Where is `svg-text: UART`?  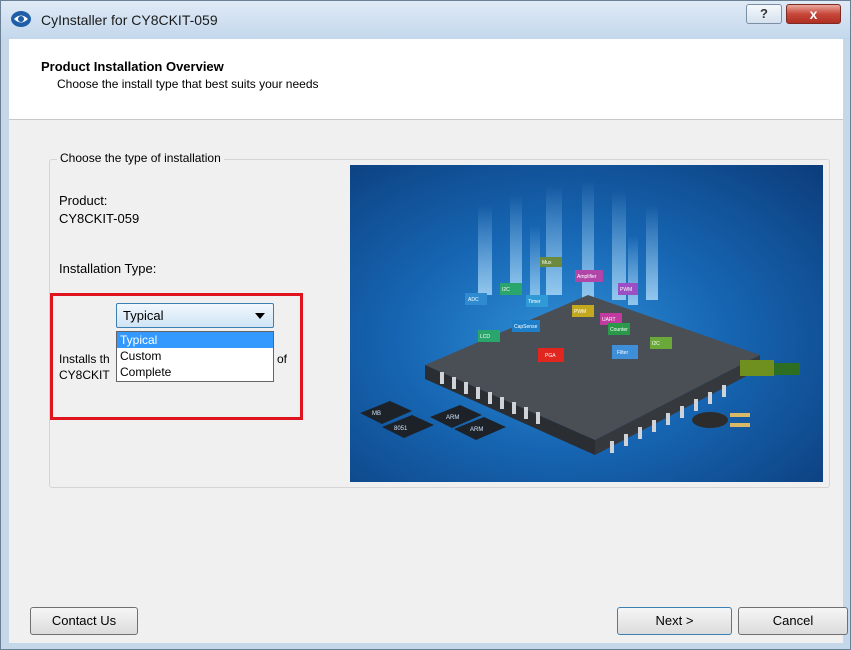 svg-text: UART is located at coordinates (609, 320).